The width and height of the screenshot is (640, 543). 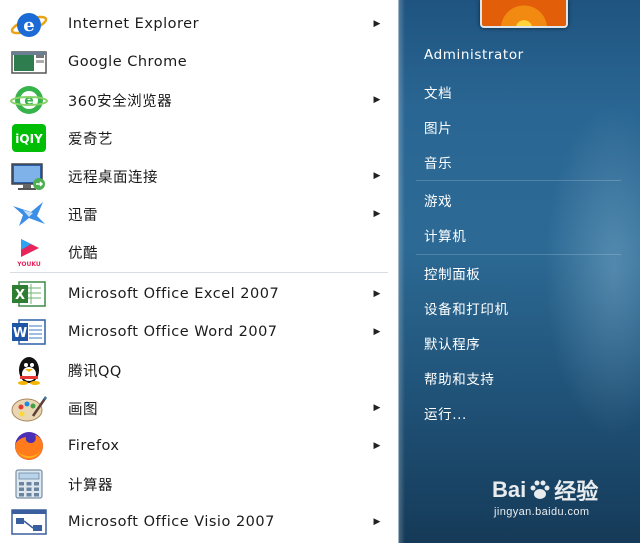 I want to click on user-folder-link: Administrator, so click(x=474, y=55).